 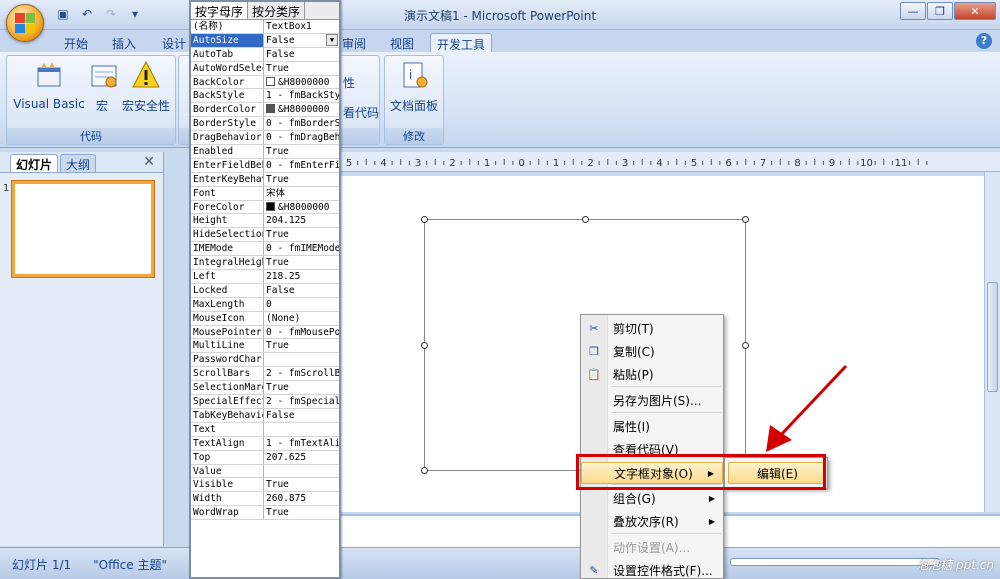 I want to click on menu-item: ❐ 复制(C), so click(x=652, y=352).